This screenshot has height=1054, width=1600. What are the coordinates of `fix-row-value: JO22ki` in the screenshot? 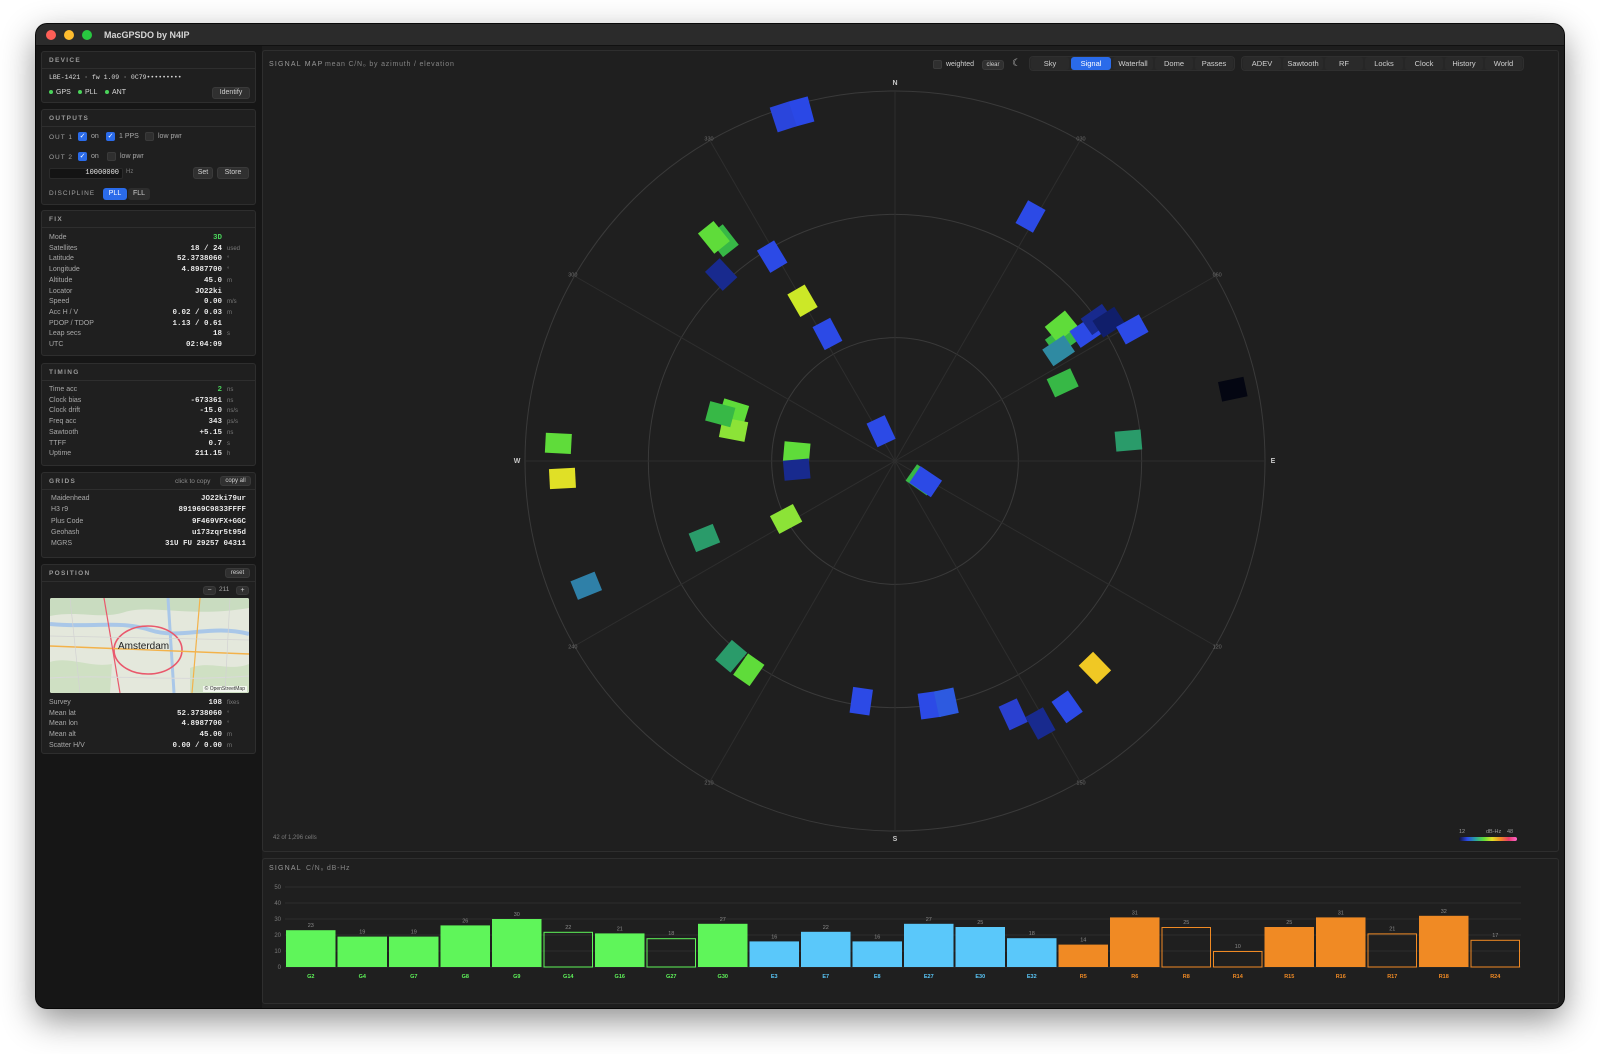 It's located at (208, 291).